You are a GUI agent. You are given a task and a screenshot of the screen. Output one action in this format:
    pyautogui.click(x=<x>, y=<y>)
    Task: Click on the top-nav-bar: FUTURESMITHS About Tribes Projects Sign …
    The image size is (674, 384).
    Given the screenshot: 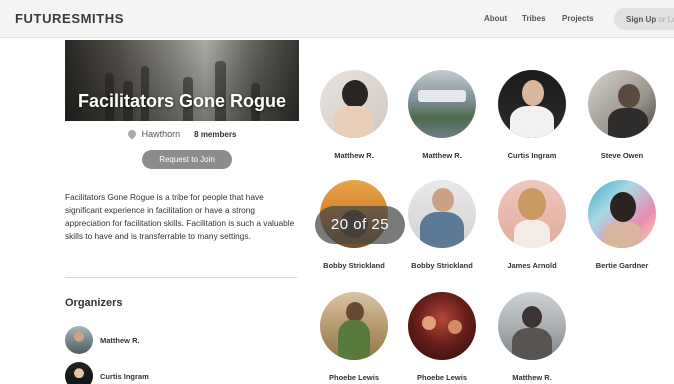 What is the action you would take?
    pyautogui.click(x=337, y=19)
    